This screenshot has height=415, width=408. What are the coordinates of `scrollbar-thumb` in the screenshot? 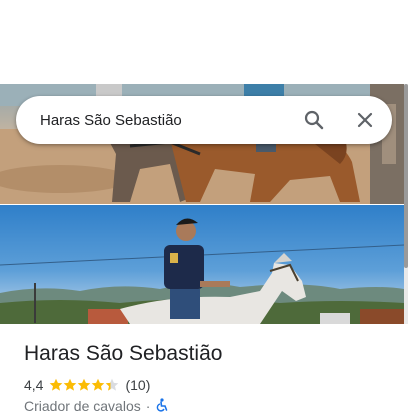 It's located at (406, 176).